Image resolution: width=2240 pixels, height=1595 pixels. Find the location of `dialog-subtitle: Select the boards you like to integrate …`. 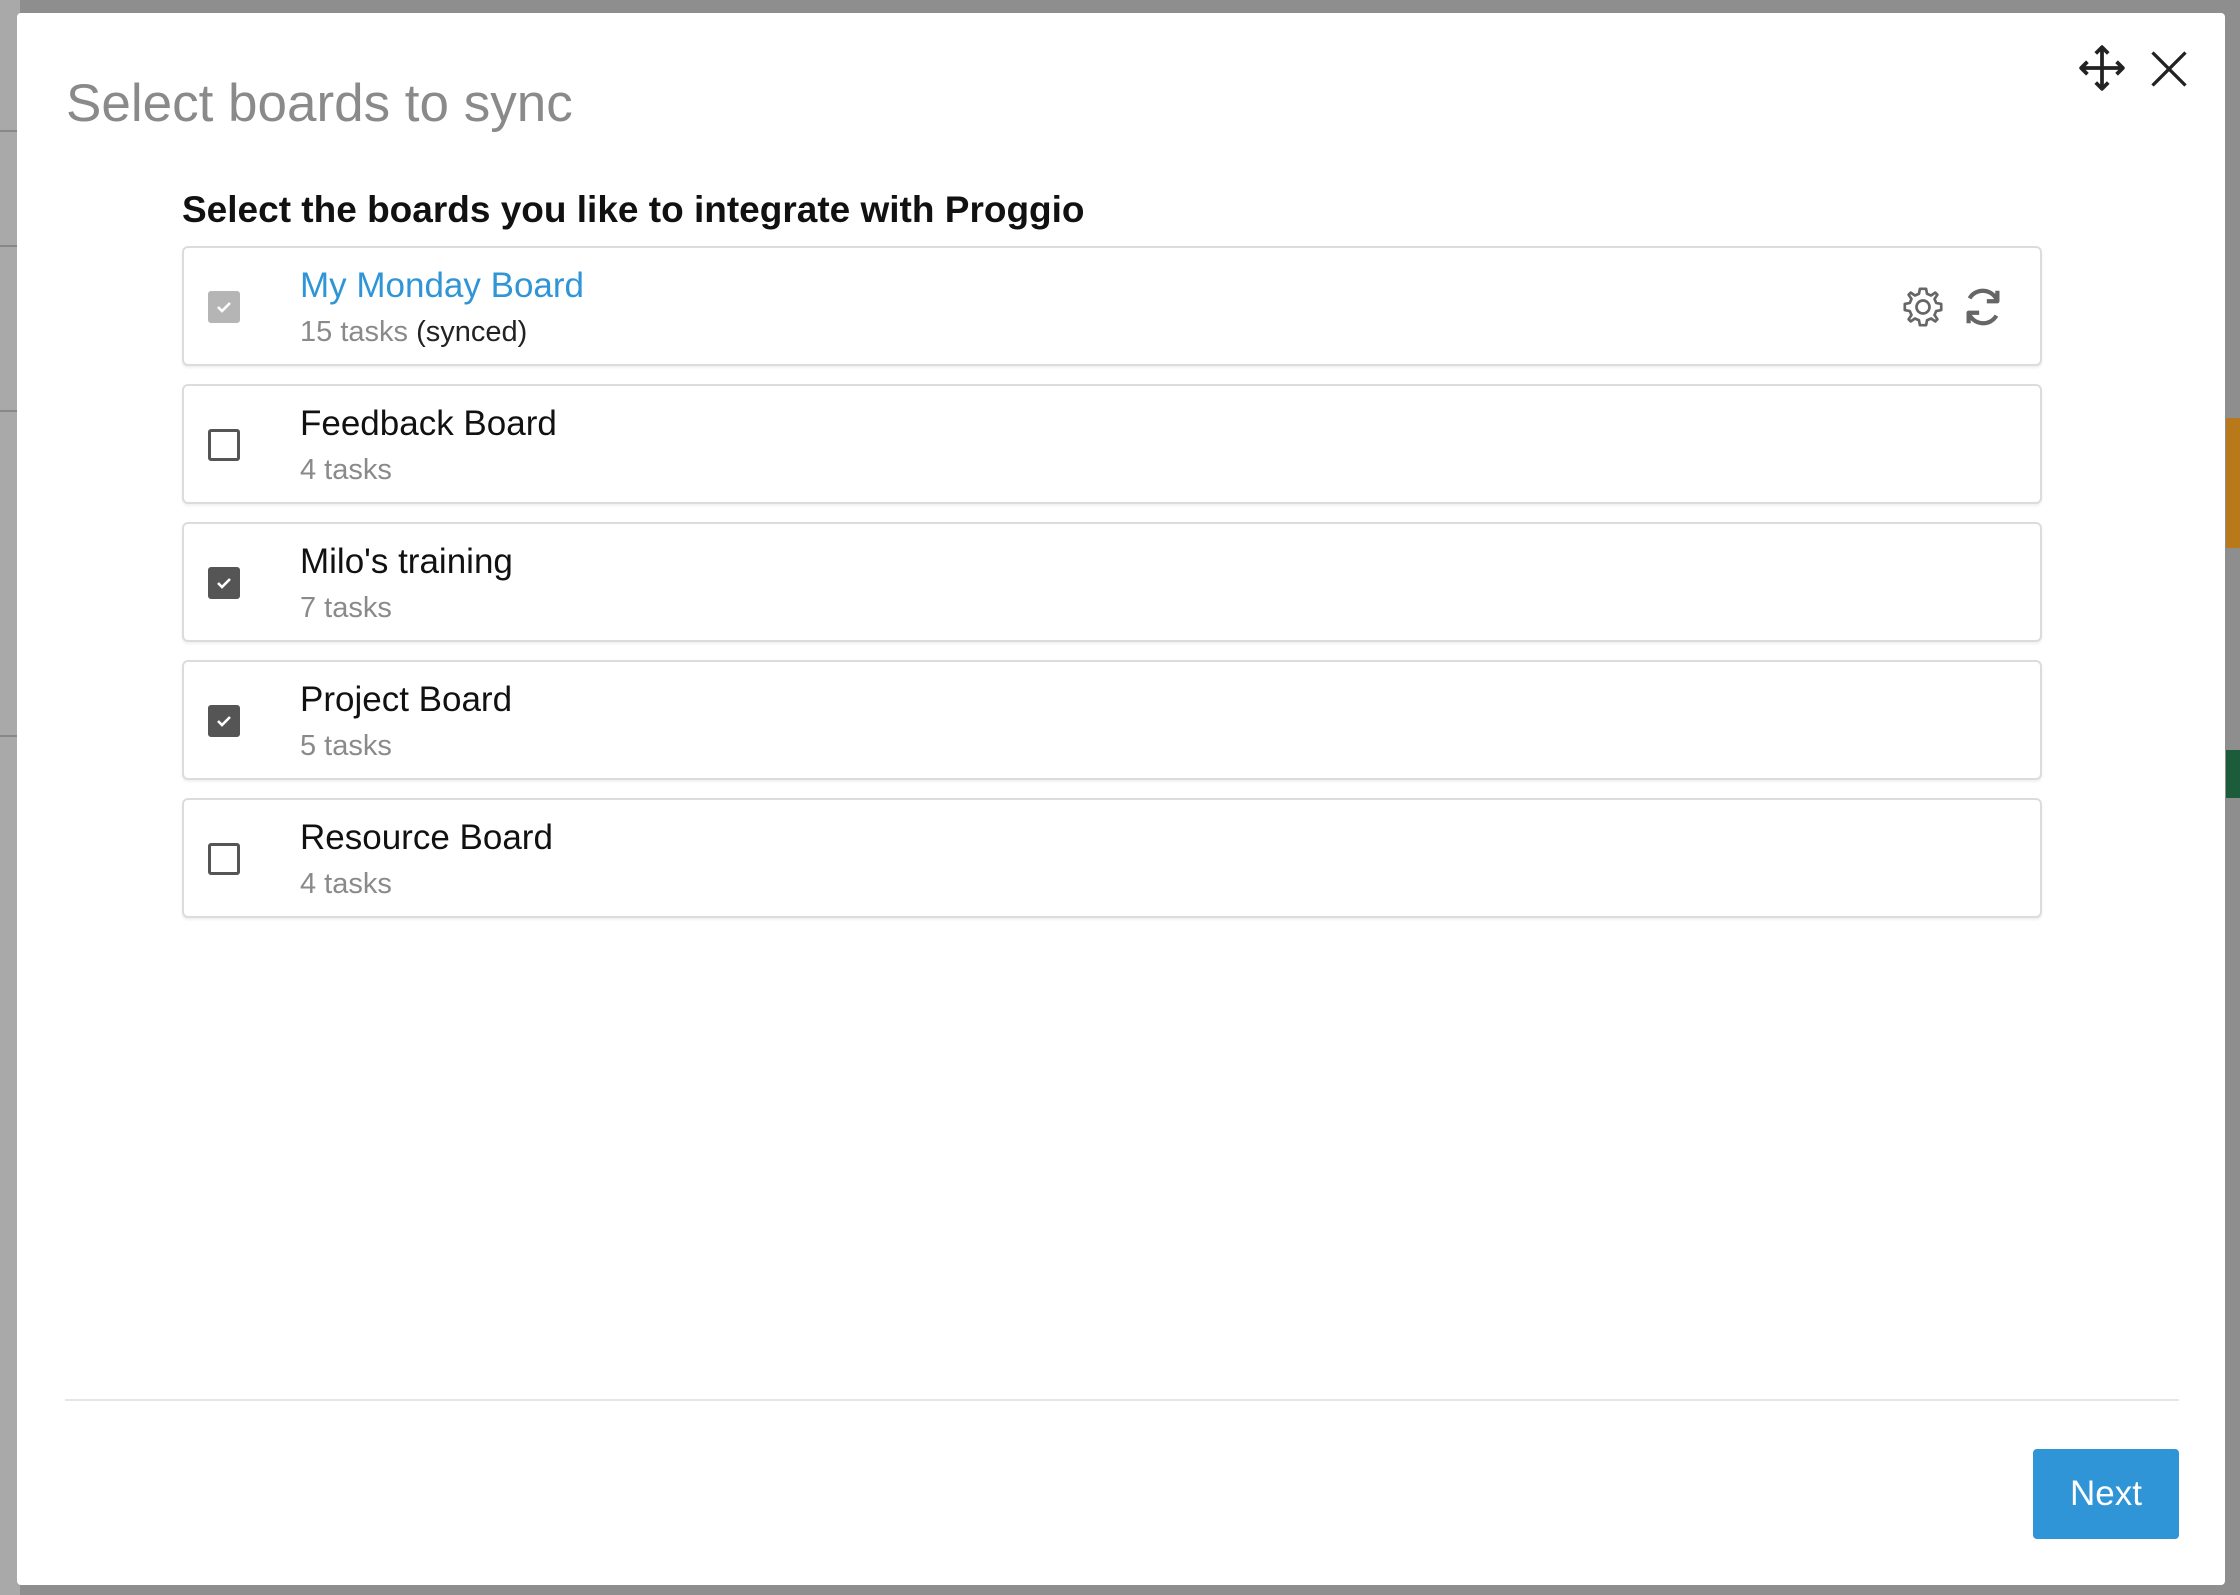

dialog-subtitle: Select the boards you like to integrate … is located at coordinates (633, 209).